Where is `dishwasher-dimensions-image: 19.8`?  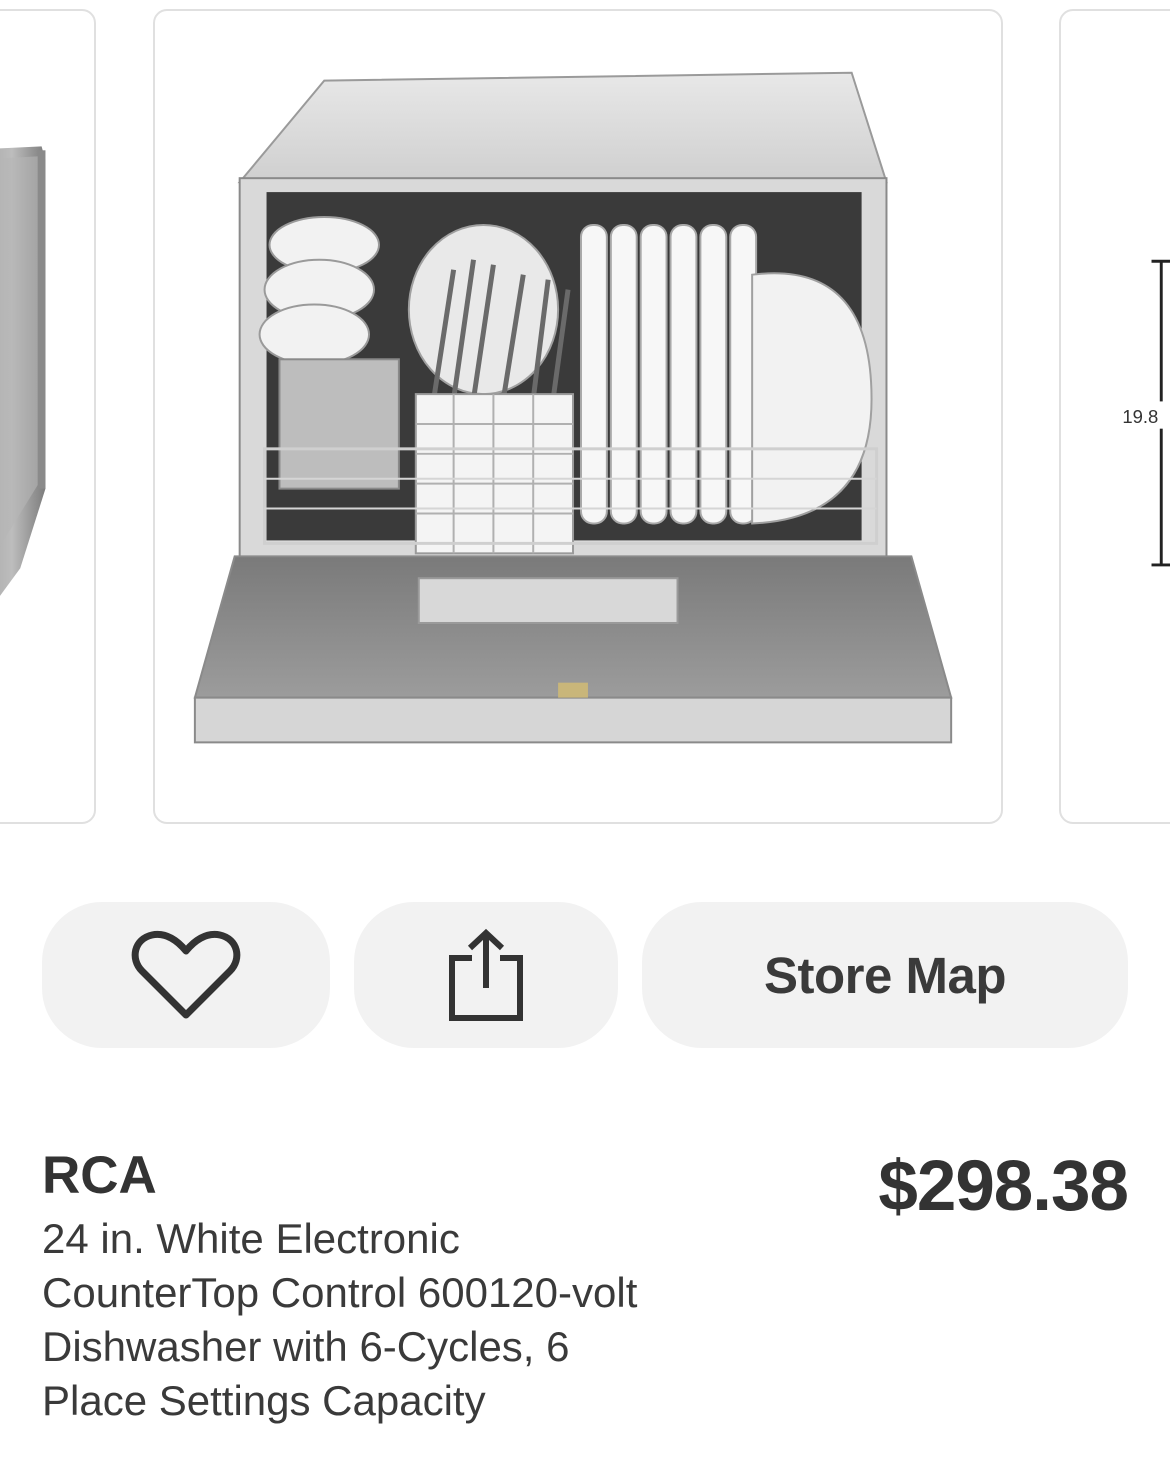
dishwasher-dimensions-image: 19.8 is located at coordinates (1144, 413).